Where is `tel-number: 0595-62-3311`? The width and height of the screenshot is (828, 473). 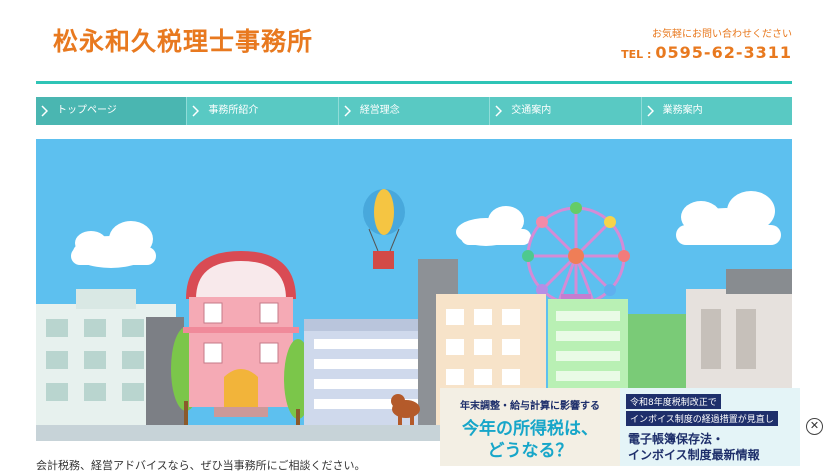 tel-number: 0595-62-3311 is located at coordinates (723, 52).